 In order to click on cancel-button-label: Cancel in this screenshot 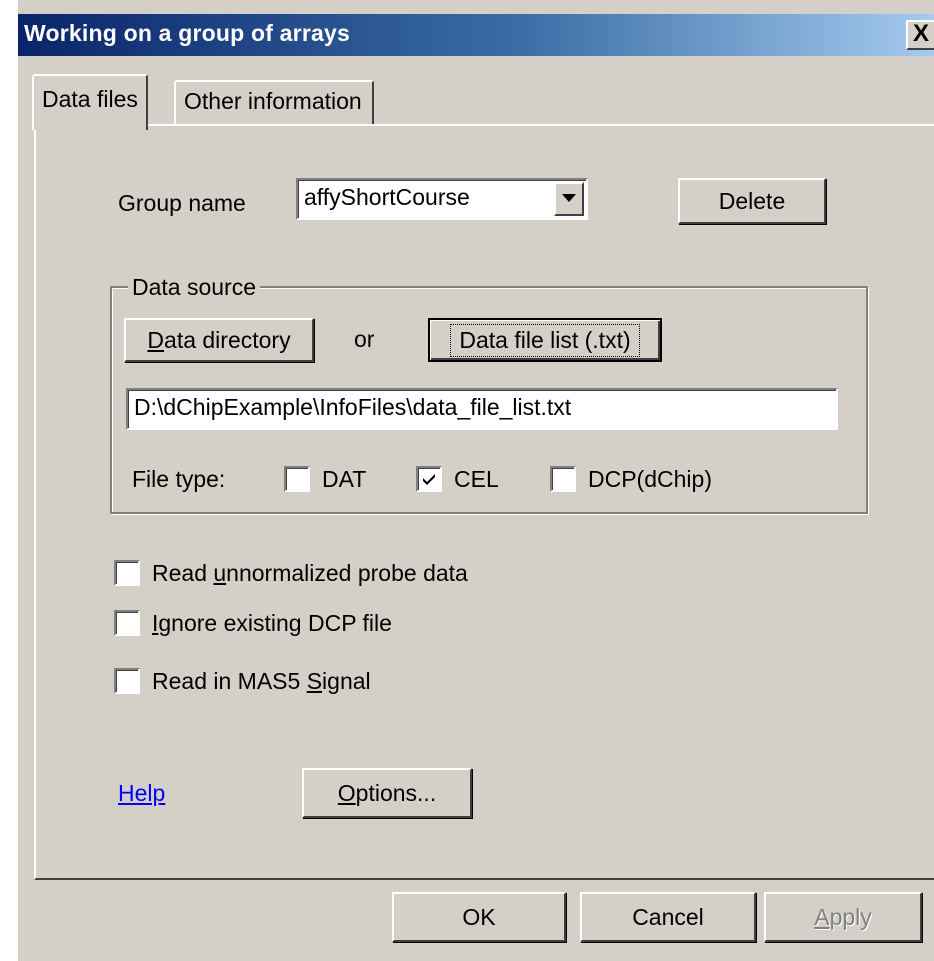, I will do `click(668, 916)`.